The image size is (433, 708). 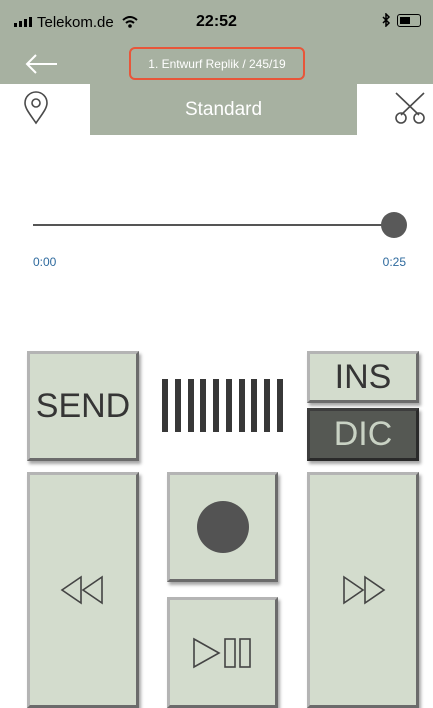 I want to click on send-button: SEND, so click(x=83, y=406).